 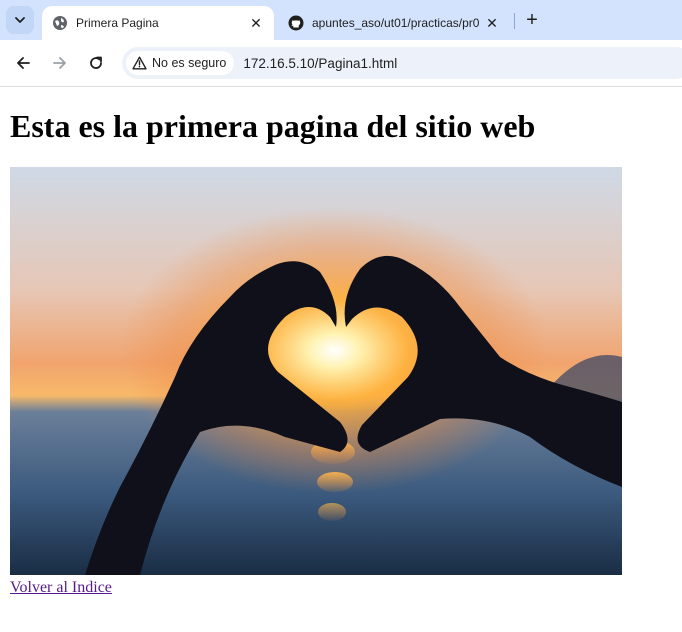 I want to click on github-icon, so click(x=296, y=23).